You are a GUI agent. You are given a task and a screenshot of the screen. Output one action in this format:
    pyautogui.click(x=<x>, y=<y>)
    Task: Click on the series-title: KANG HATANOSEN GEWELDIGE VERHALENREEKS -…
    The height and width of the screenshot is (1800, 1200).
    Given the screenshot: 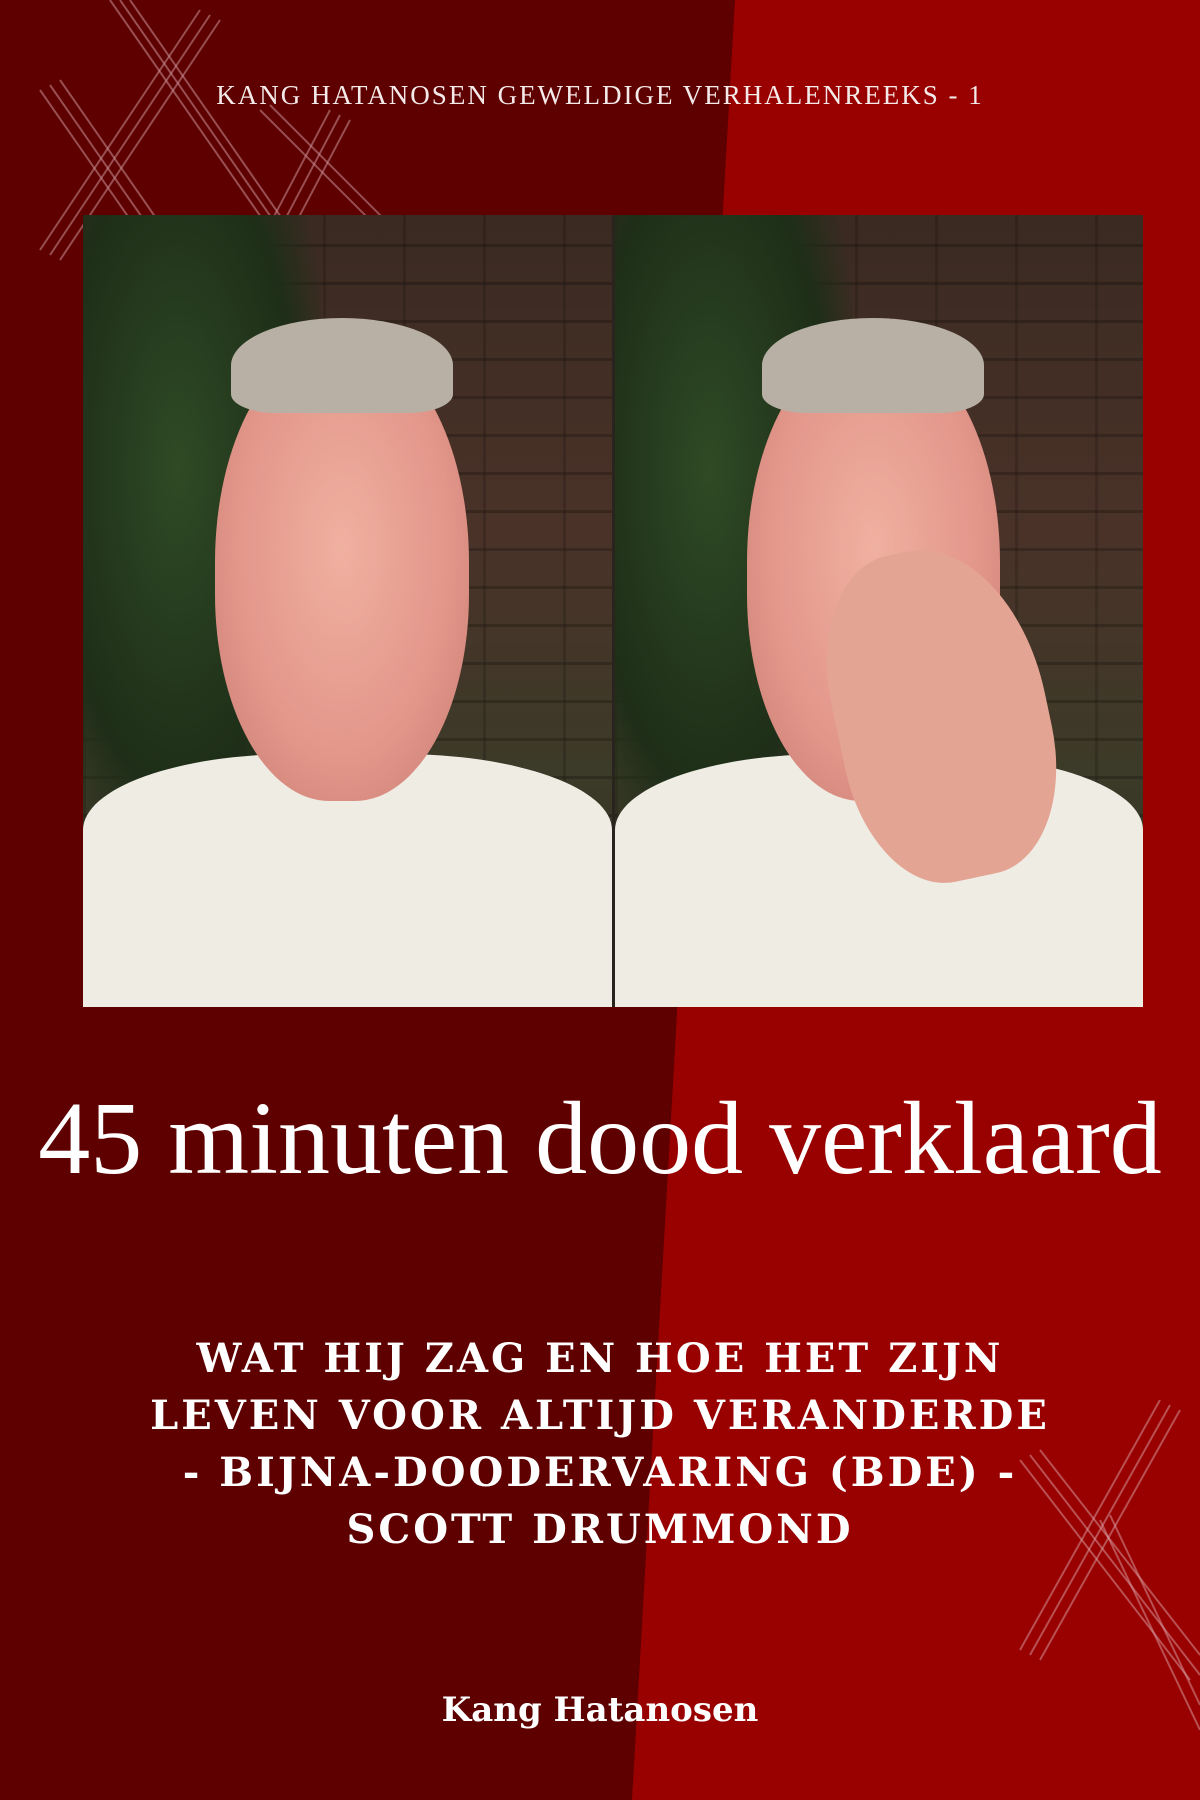 What is the action you would take?
    pyautogui.click(x=600, y=95)
    